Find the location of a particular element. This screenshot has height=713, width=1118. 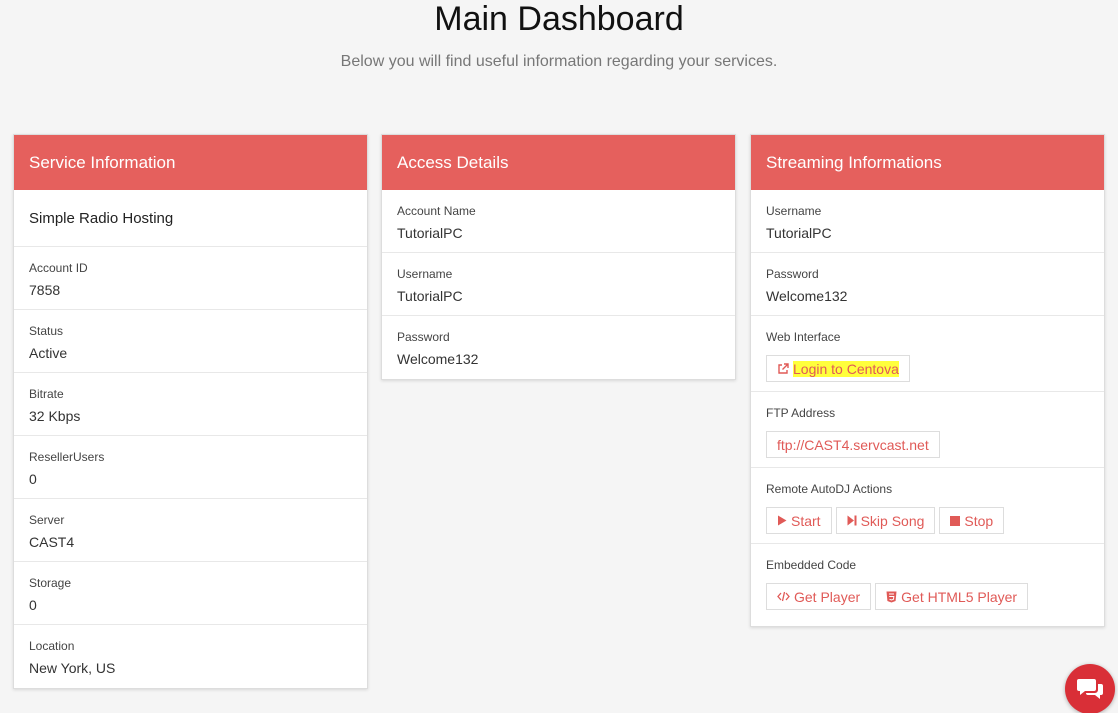

button-label: ftp://CAST4.servcast.net is located at coordinates (853, 444).